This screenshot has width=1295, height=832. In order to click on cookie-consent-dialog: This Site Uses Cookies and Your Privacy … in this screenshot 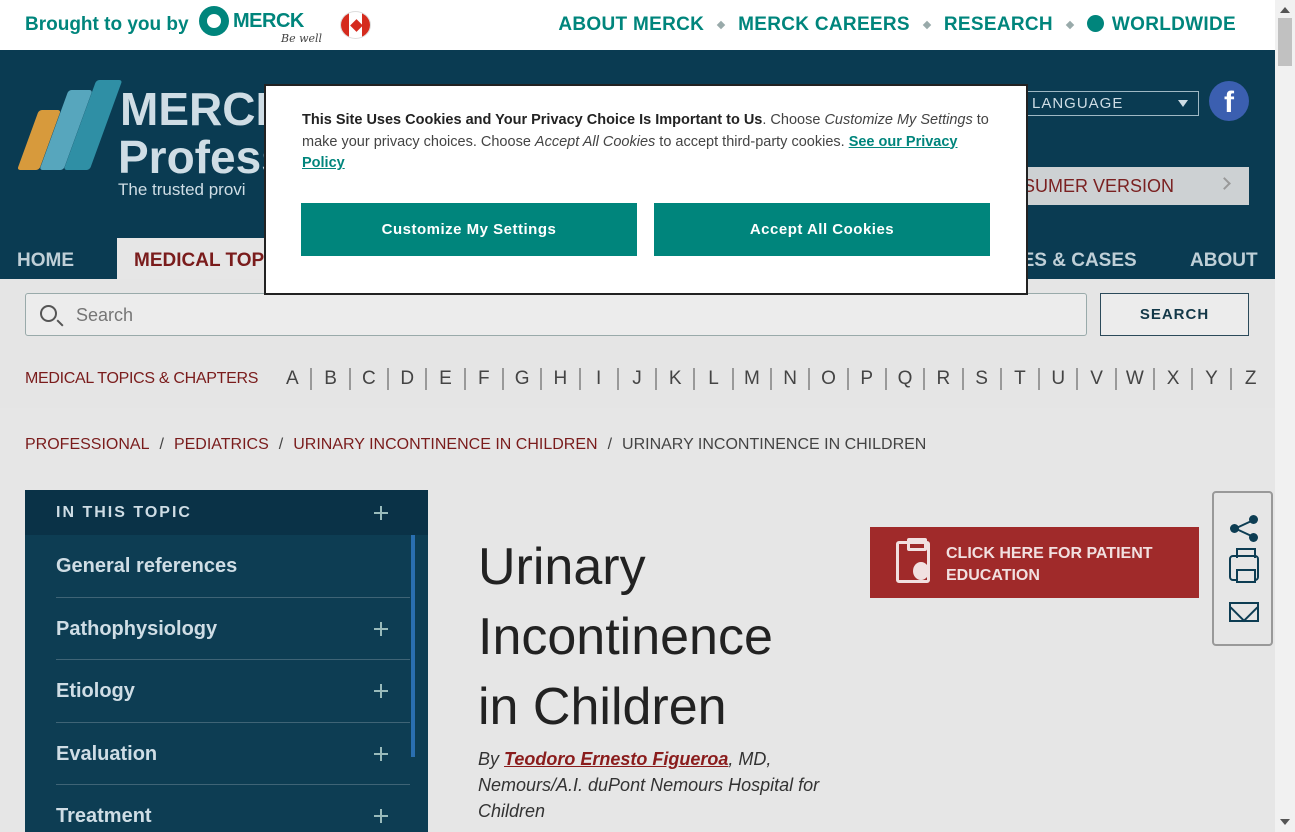, I will do `click(646, 189)`.